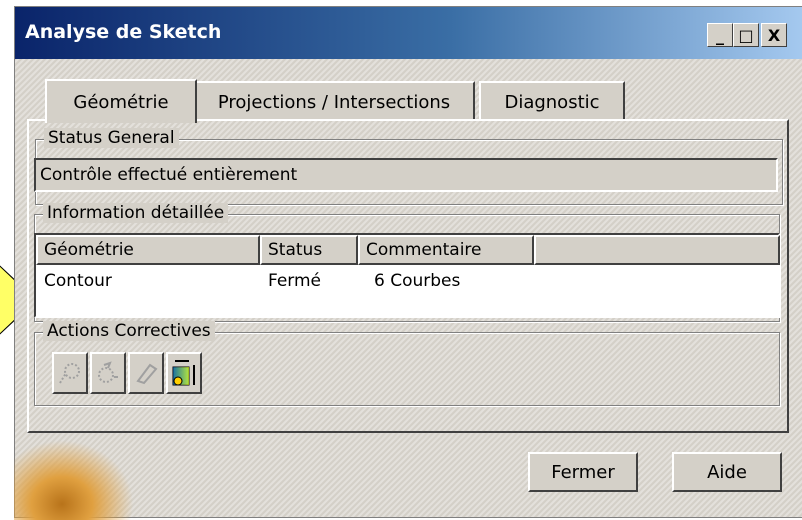 The height and width of the screenshot is (520, 802). Describe the element at coordinates (746, 35) in the screenshot. I see `maximize-button: □` at that location.